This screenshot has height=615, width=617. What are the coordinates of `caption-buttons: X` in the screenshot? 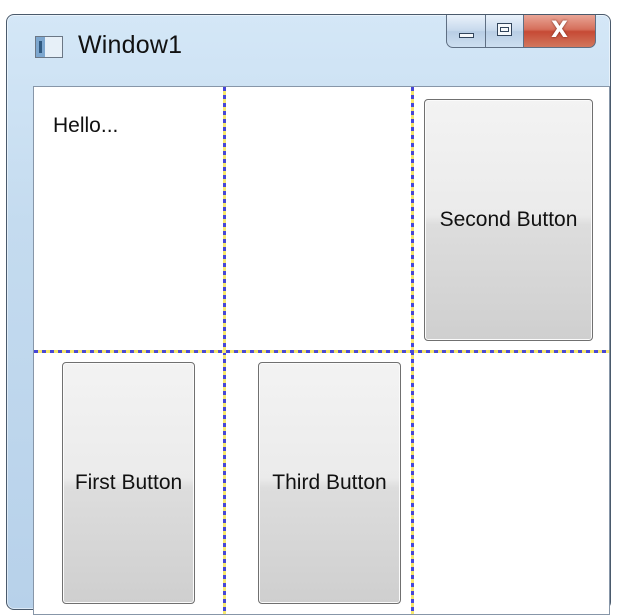 It's located at (521, 33).